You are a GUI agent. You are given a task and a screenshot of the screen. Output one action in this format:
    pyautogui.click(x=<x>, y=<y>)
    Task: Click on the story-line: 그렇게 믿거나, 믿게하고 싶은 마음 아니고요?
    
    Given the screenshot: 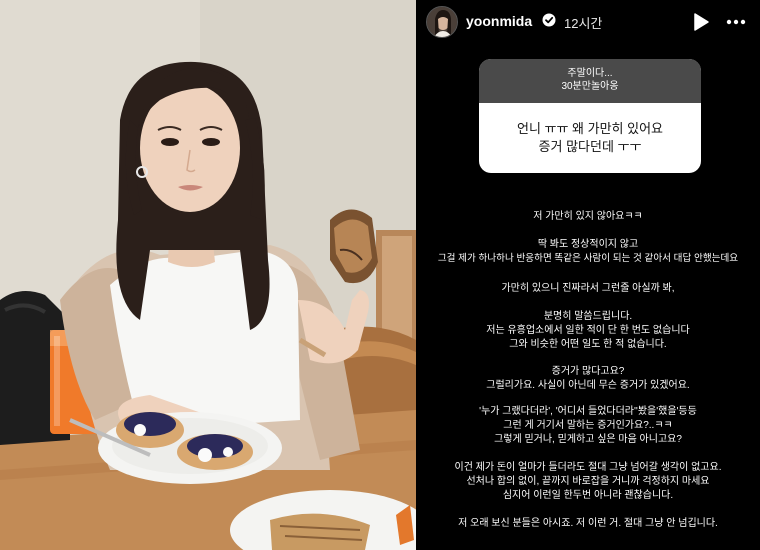 What is the action you would take?
    pyautogui.click(x=588, y=439)
    